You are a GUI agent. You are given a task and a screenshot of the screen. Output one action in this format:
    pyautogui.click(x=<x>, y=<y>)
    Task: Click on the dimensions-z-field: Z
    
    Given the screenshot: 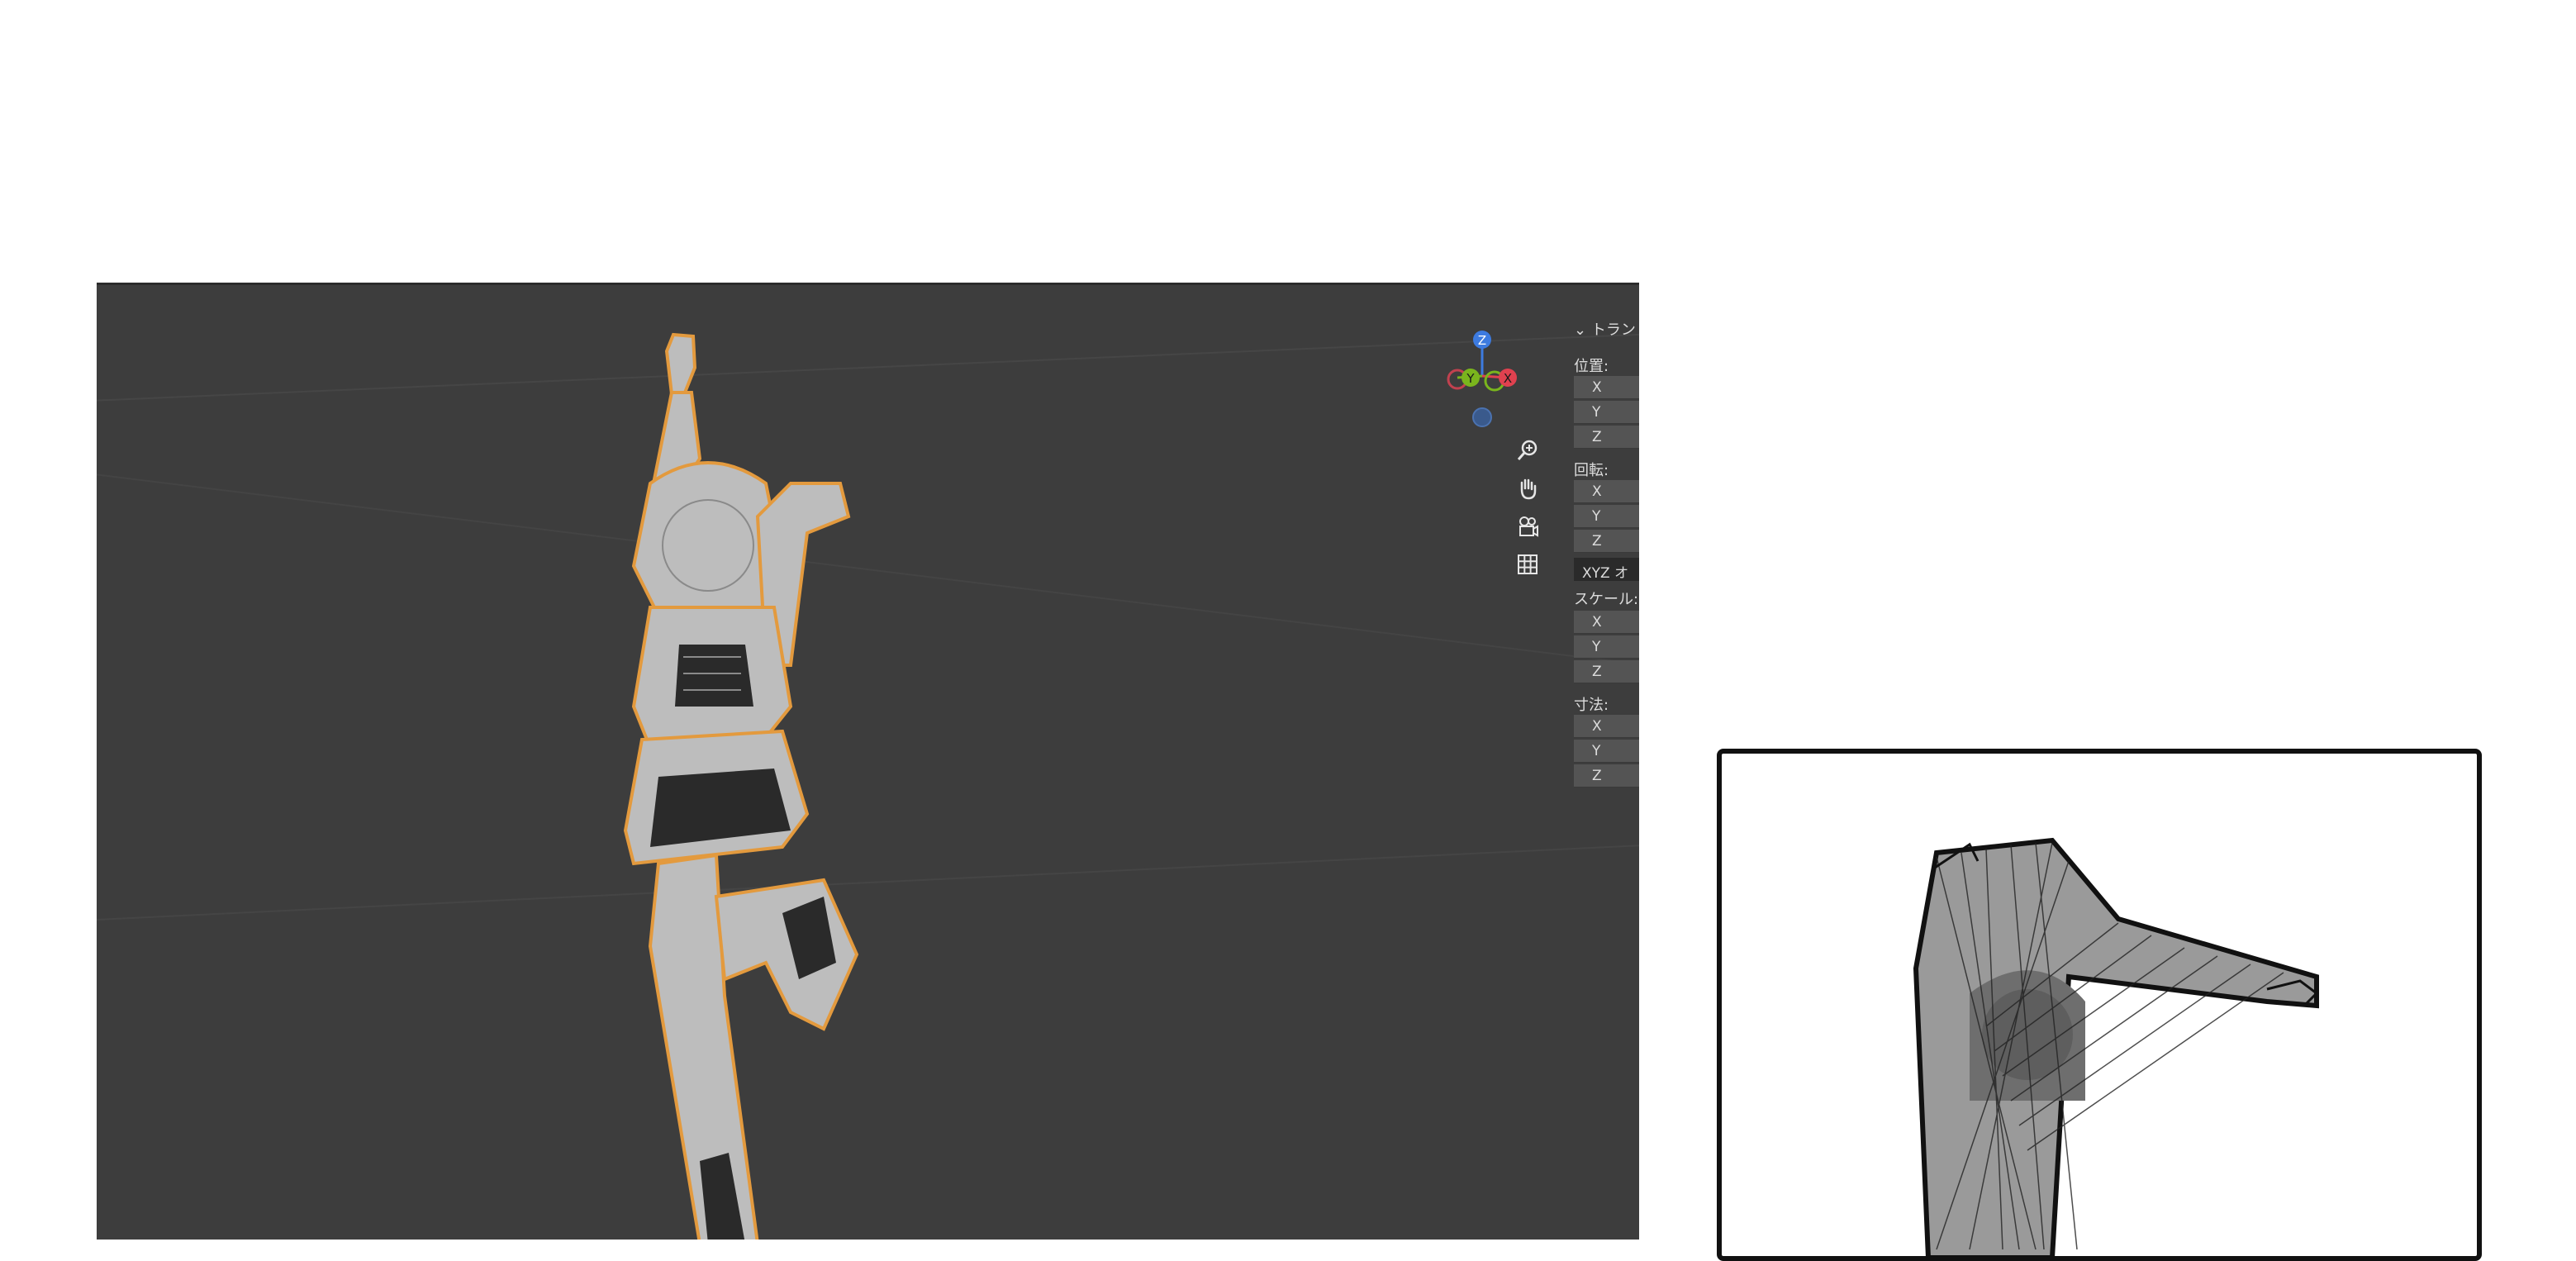 What is the action you would take?
    pyautogui.click(x=1606, y=776)
    